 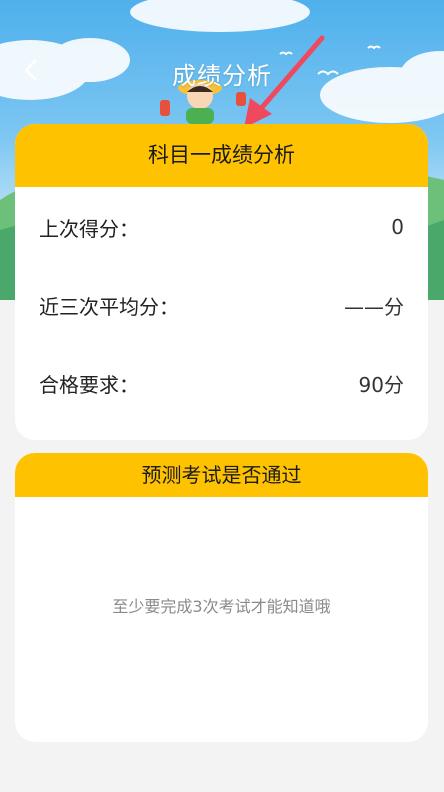 I want to click on pass-prediction-title: 预测考试是否通过, so click(x=221, y=475).